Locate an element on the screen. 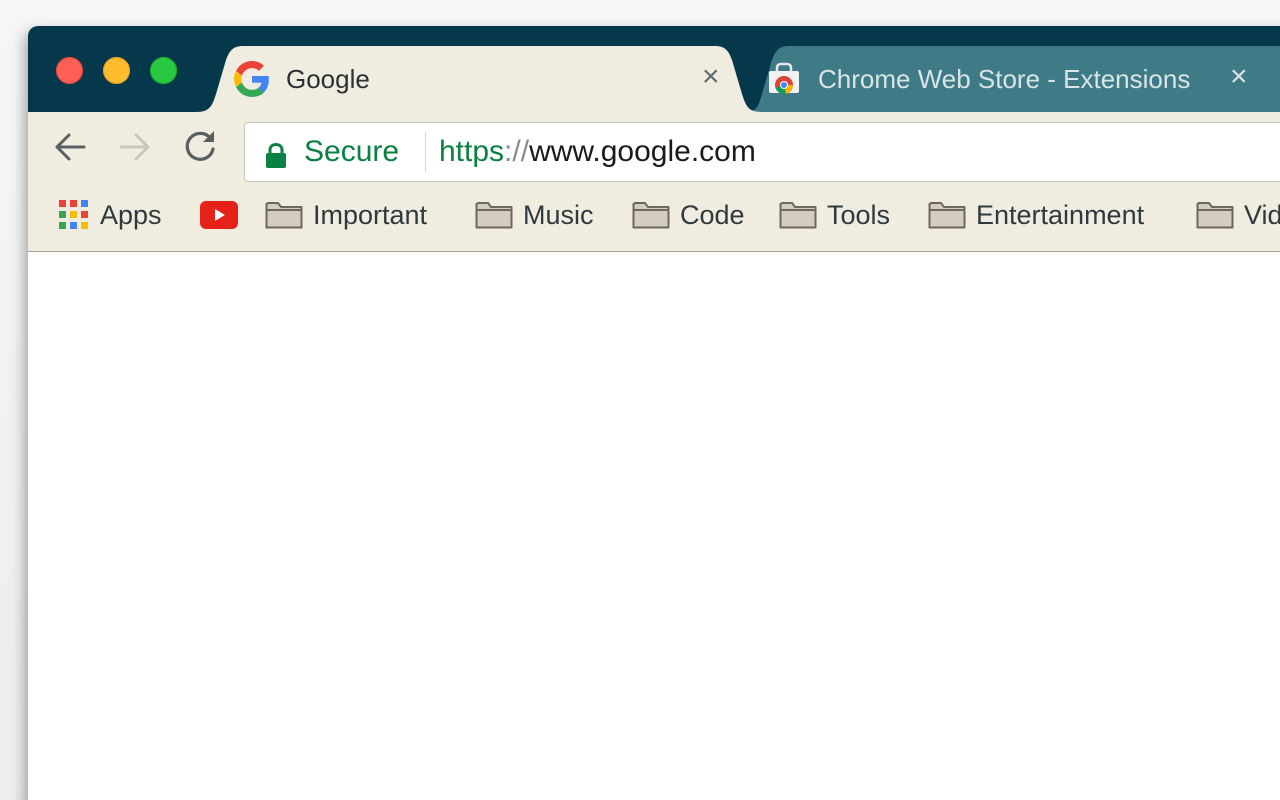 This screenshot has height=800, width=1280. bookmark-folder-code: Code is located at coordinates (688, 215).